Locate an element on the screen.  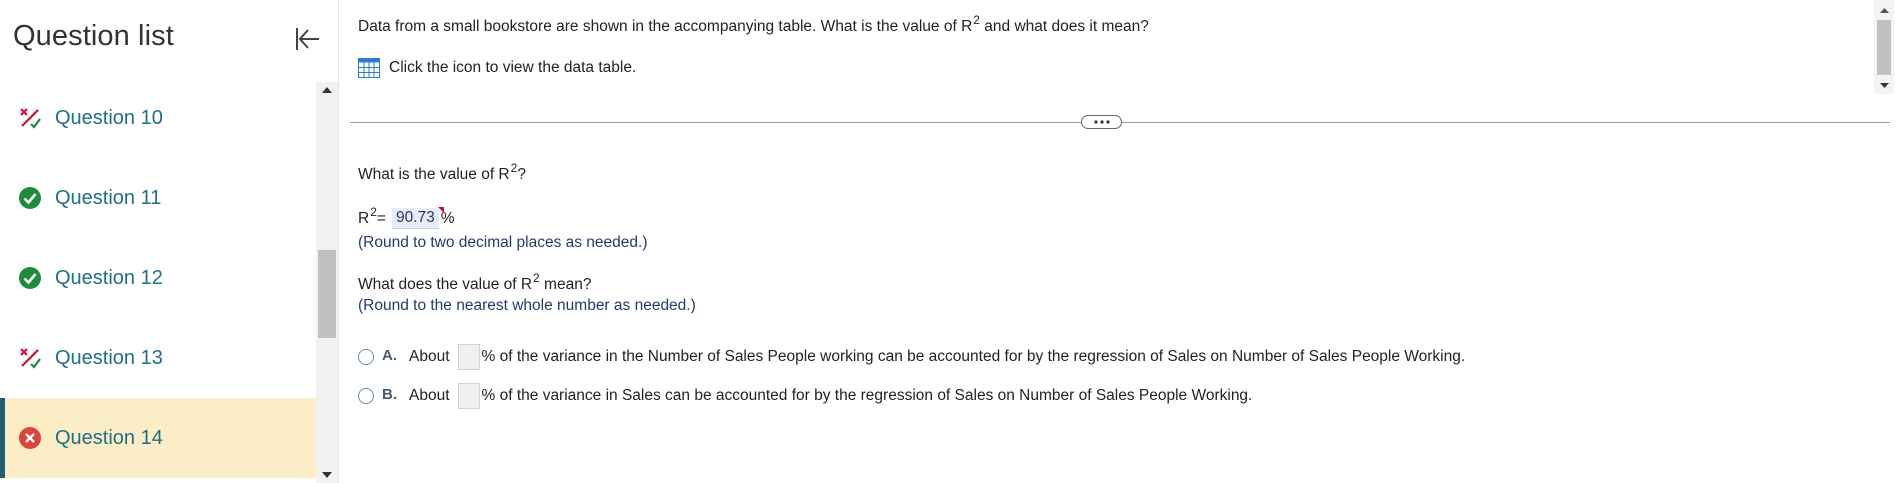
part2-prompt-end: mean? is located at coordinates (565, 284).